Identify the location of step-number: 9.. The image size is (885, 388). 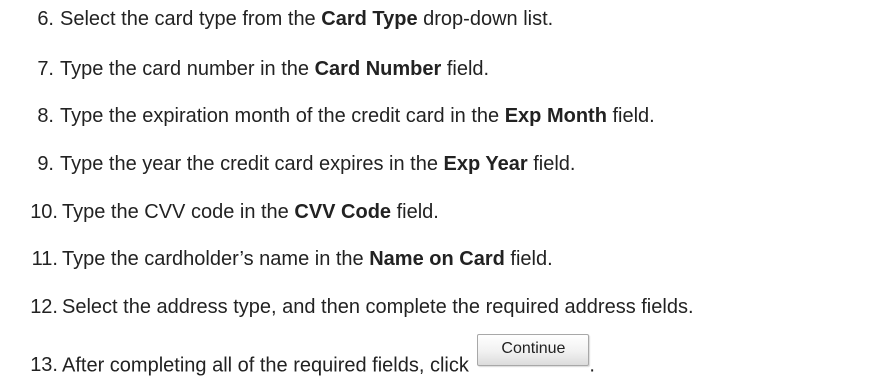
(45, 164).